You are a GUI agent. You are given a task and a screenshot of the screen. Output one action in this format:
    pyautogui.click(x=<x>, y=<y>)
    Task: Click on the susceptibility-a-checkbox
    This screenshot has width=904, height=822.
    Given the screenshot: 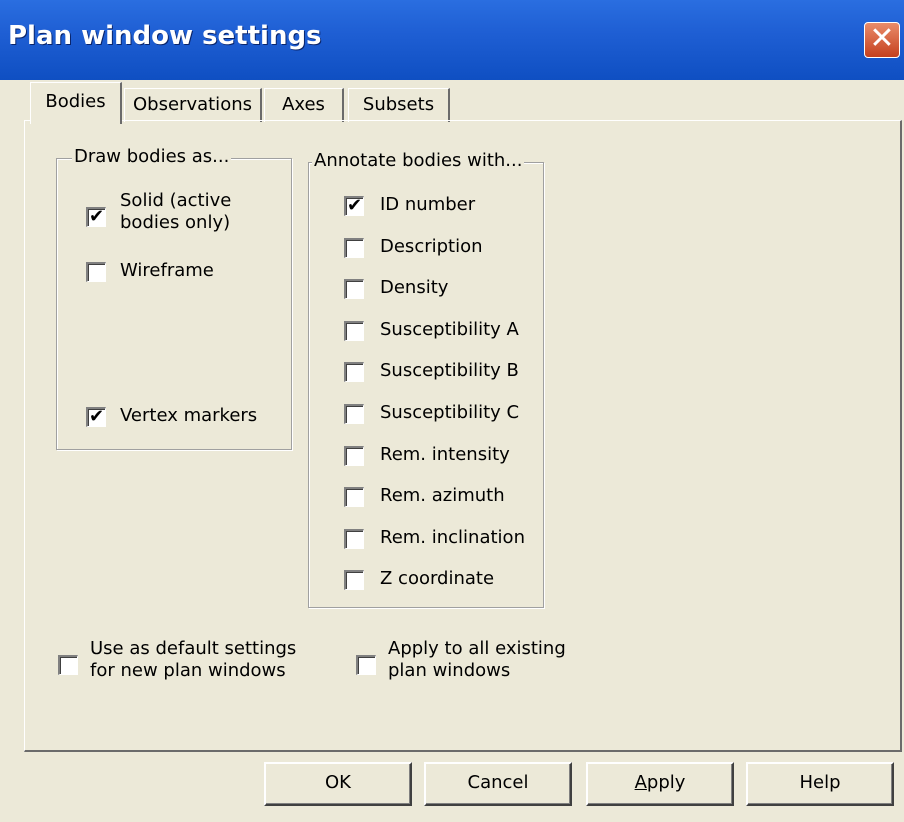 What is the action you would take?
    pyautogui.click(x=354, y=331)
    